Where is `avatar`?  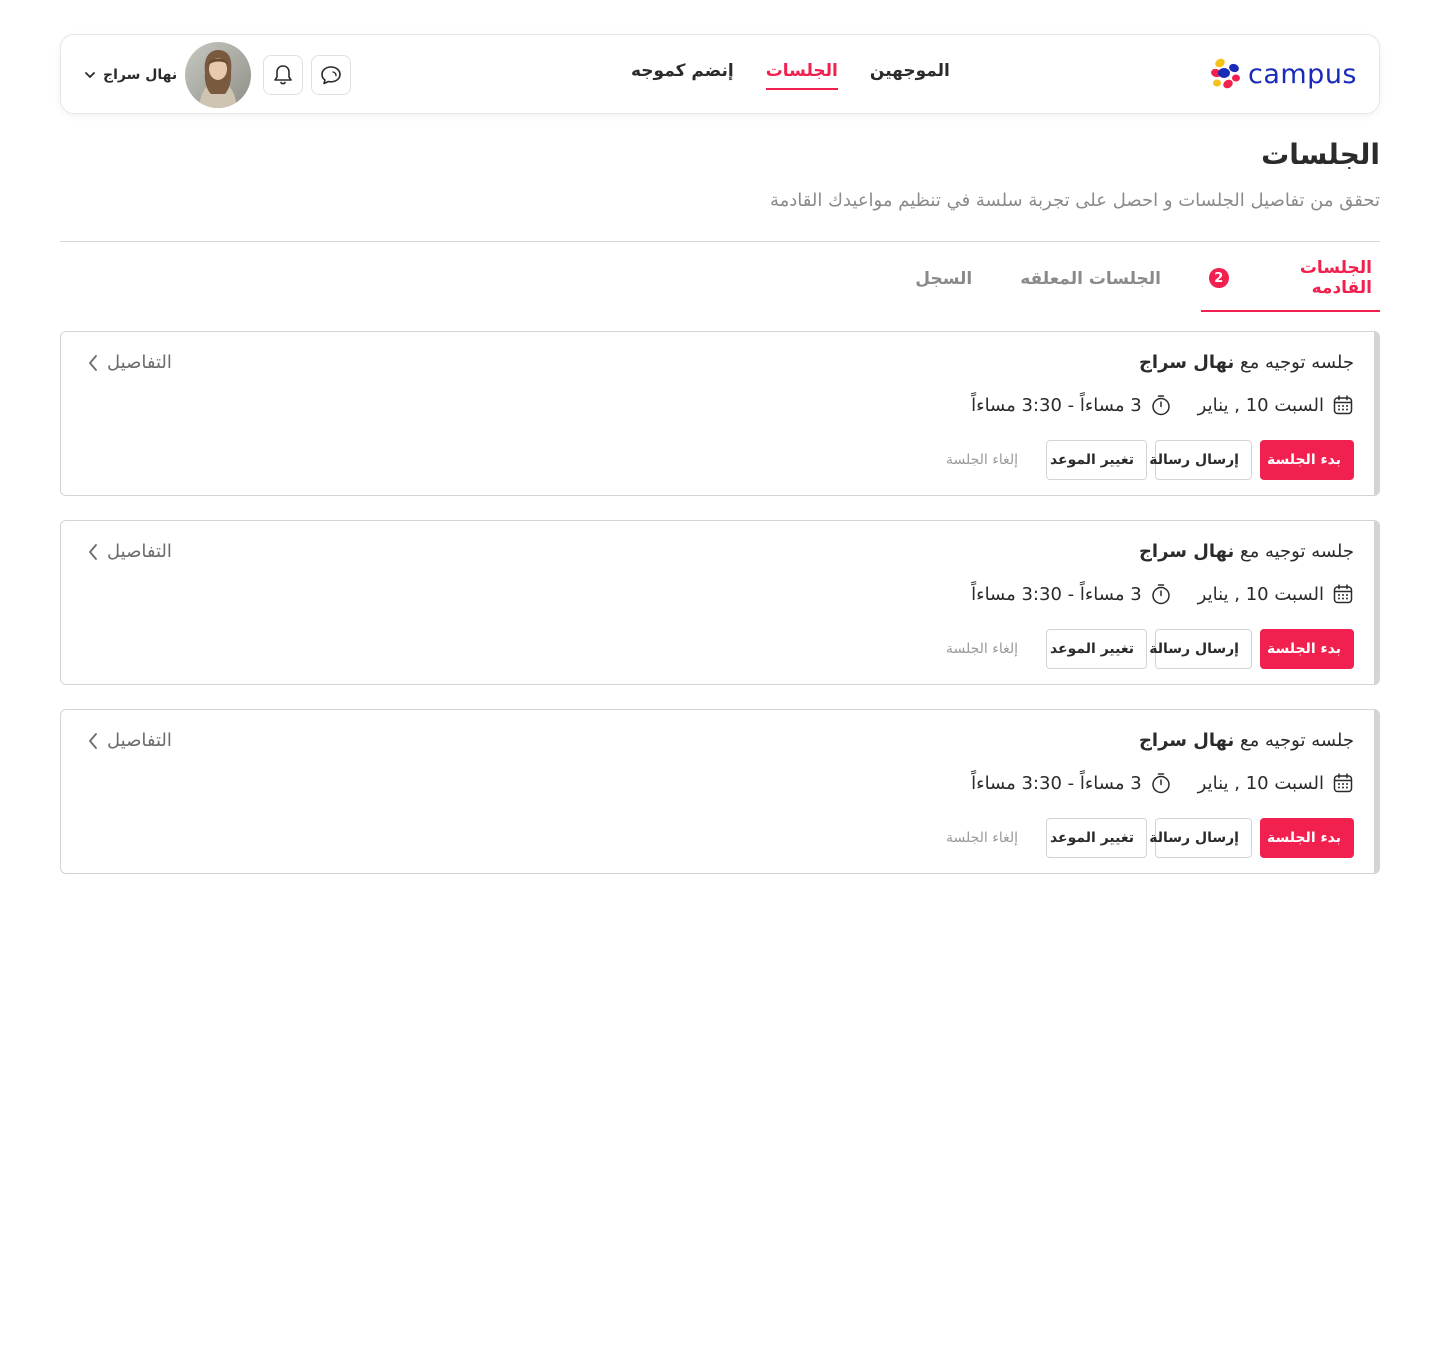 avatar is located at coordinates (218, 75).